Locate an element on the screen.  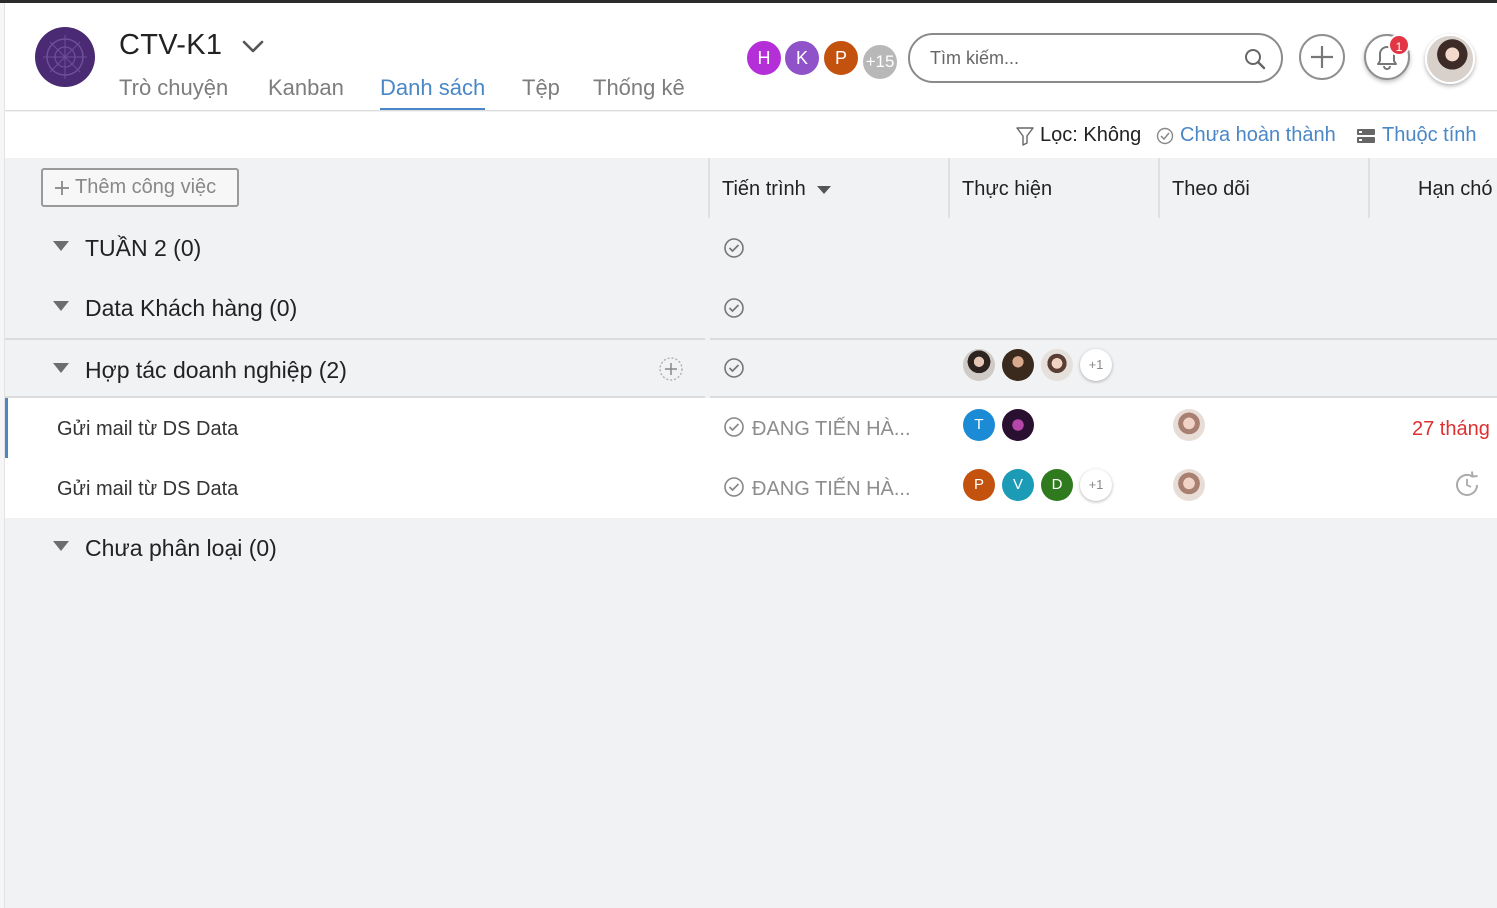
chevron-down-icon is located at coordinates (253, 47).